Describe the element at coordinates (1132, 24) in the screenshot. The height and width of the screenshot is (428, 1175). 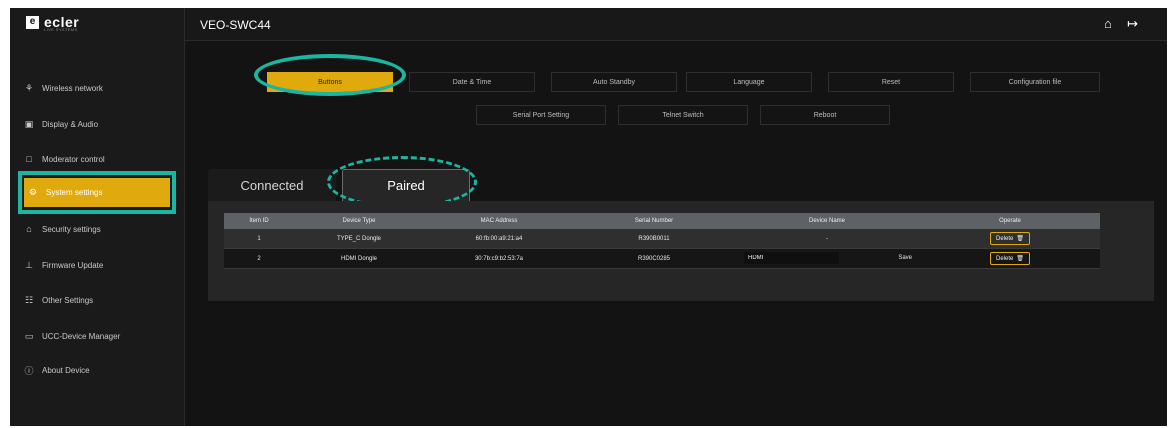
I see `logout-icon: ↦` at that location.